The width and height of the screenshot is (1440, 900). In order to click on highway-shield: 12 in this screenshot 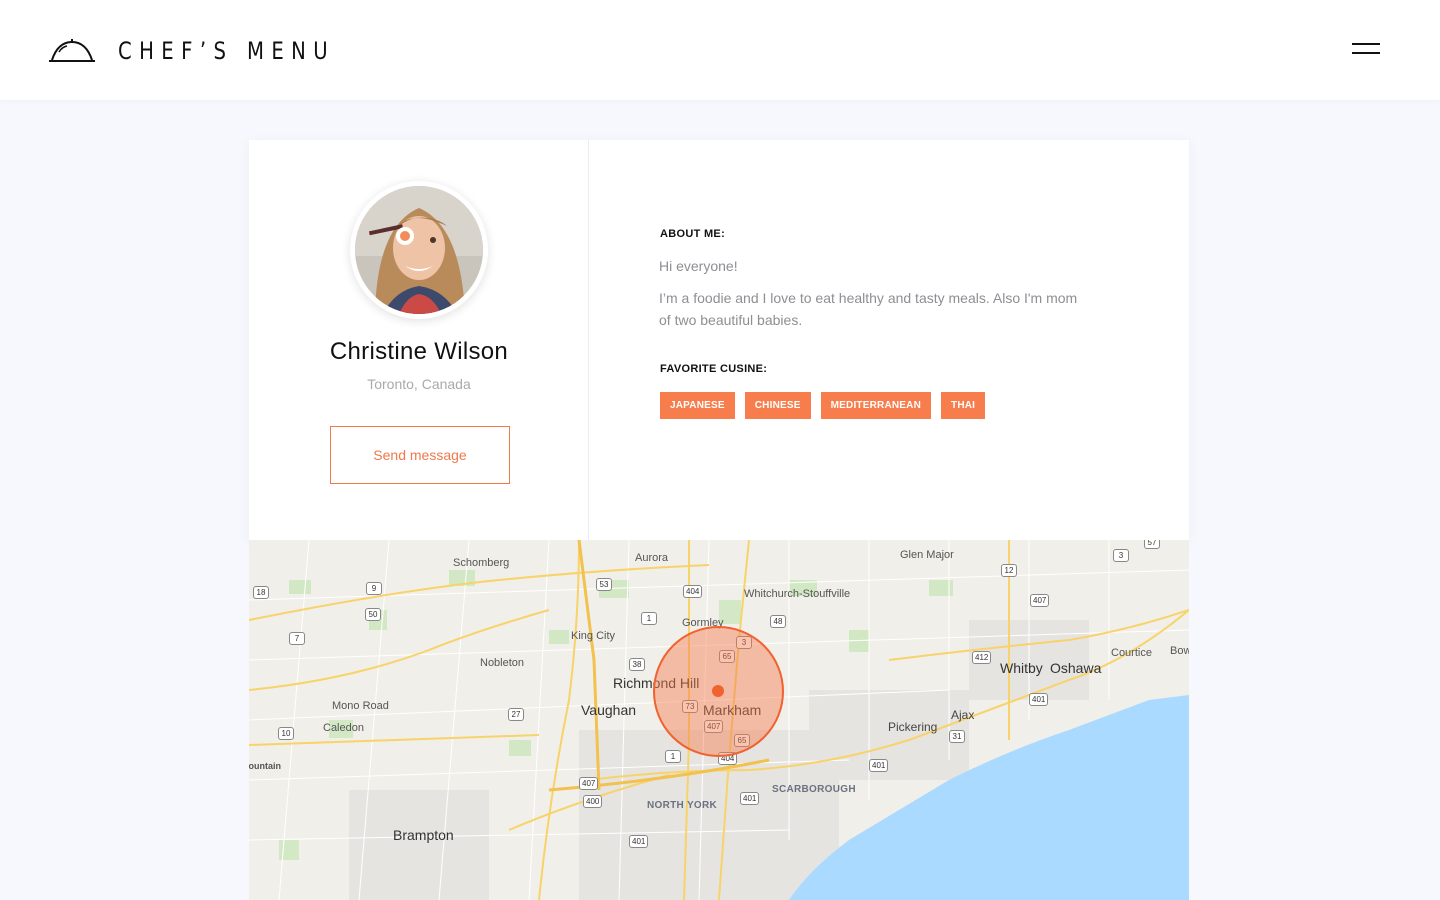, I will do `click(1009, 570)`.